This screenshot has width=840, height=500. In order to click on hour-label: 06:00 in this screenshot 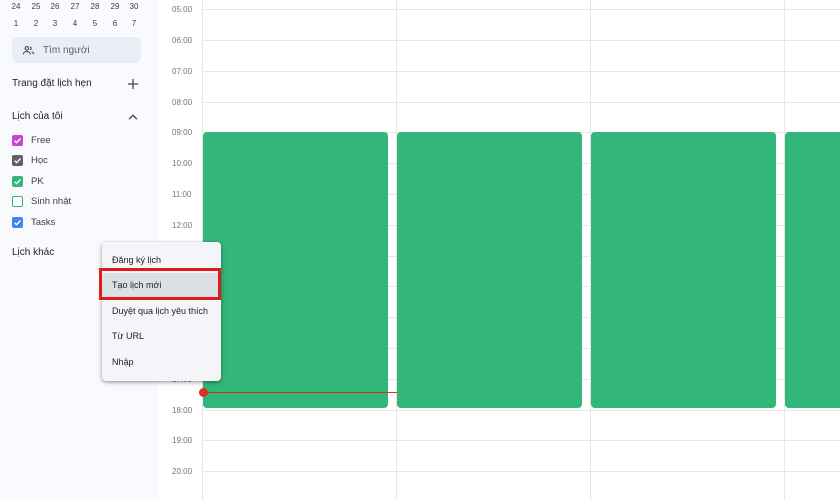, I will do `click(182, 40)`.